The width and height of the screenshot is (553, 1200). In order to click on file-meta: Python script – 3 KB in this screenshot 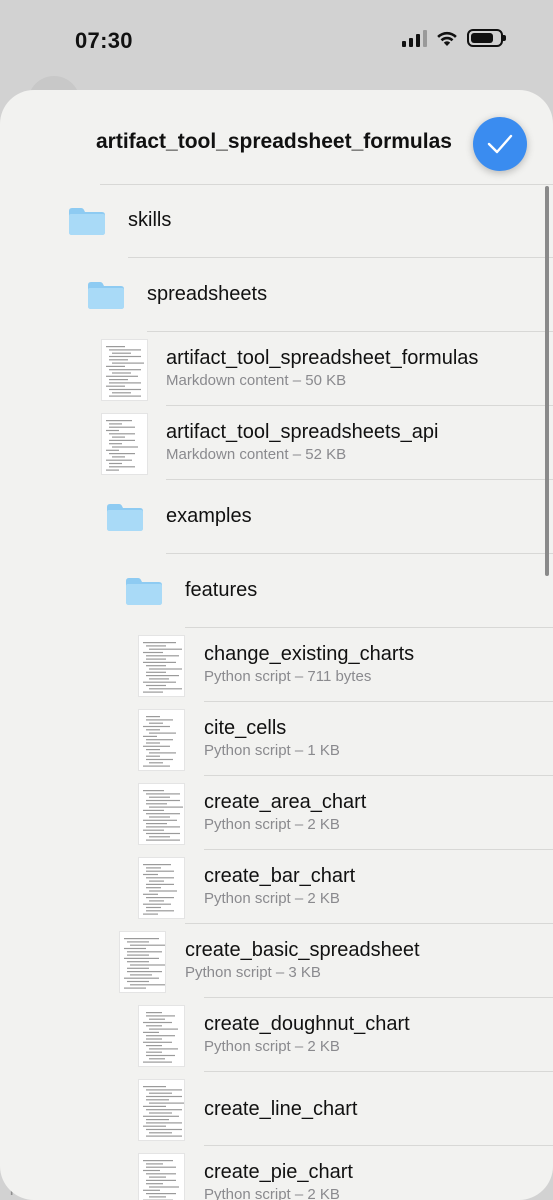, I will do `click(253, 972)`.